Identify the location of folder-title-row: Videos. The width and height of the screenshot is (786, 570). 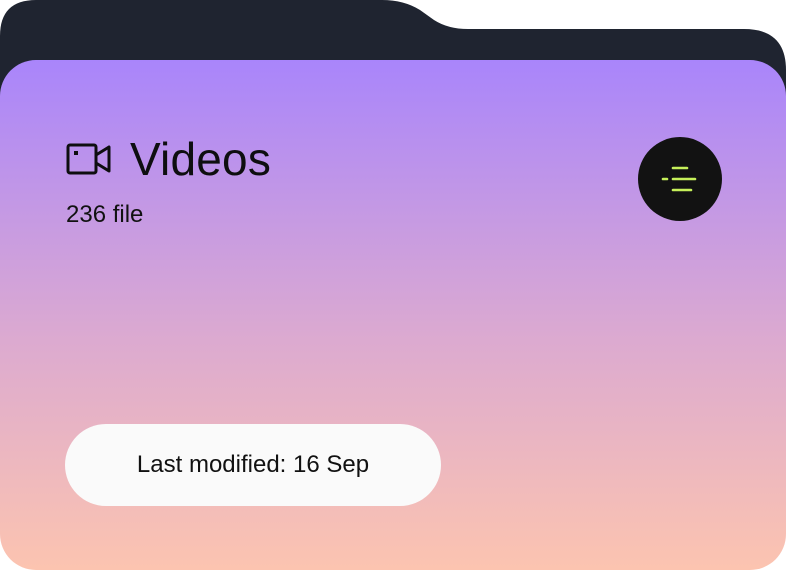
(168, 159).